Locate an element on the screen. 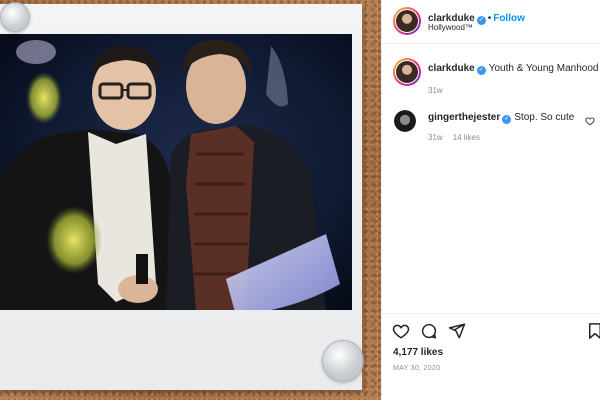  comment-meta: 31w 14 likes is located at coordinates (459, 137).